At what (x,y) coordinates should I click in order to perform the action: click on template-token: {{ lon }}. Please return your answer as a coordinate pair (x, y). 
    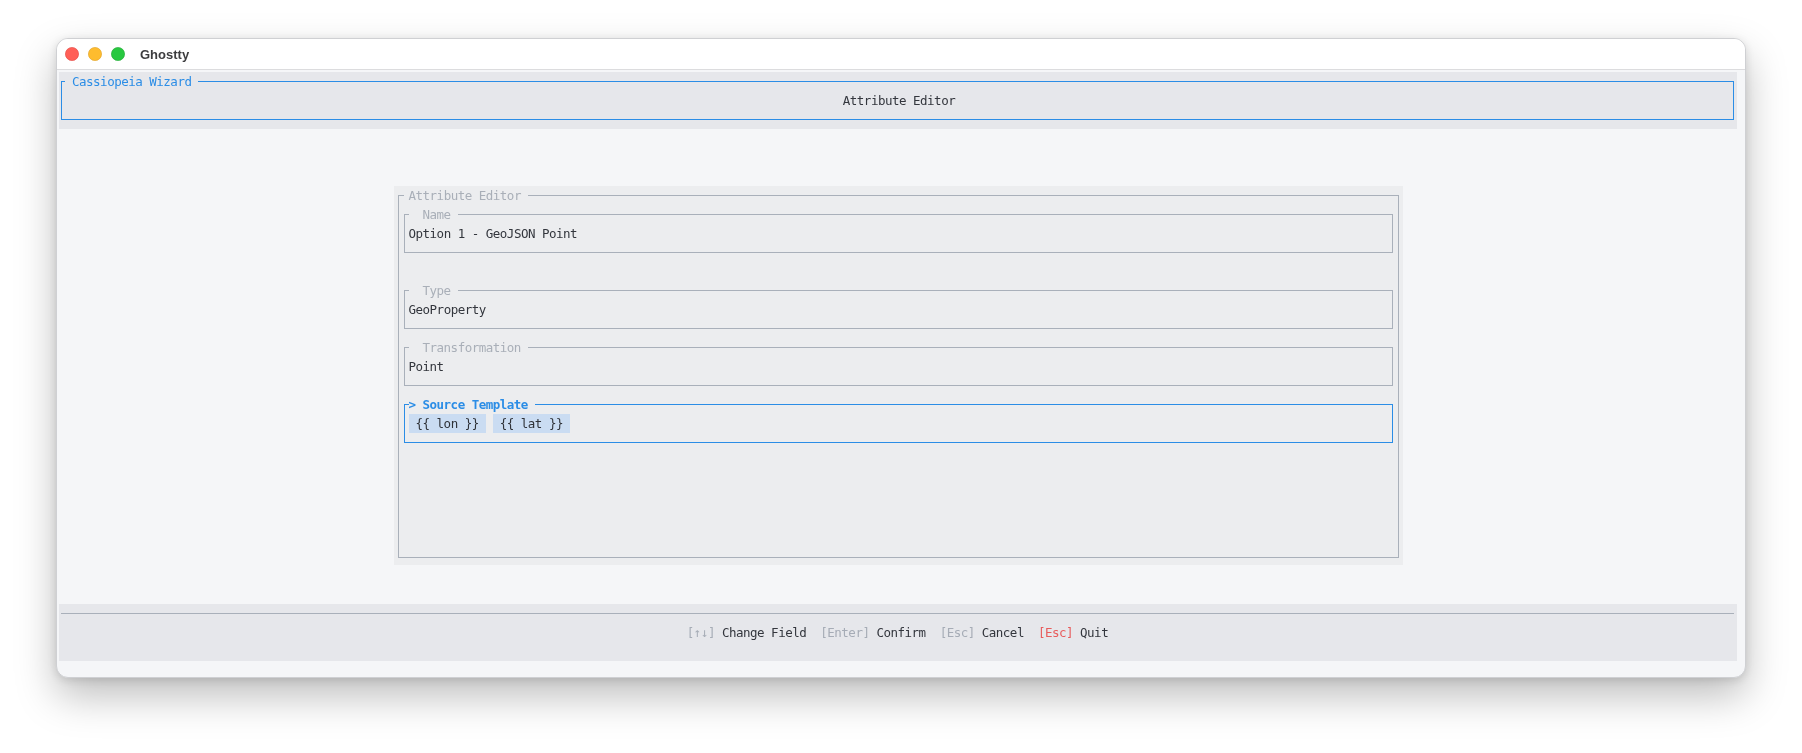
    Looking at the image, I should click on (447, 423).